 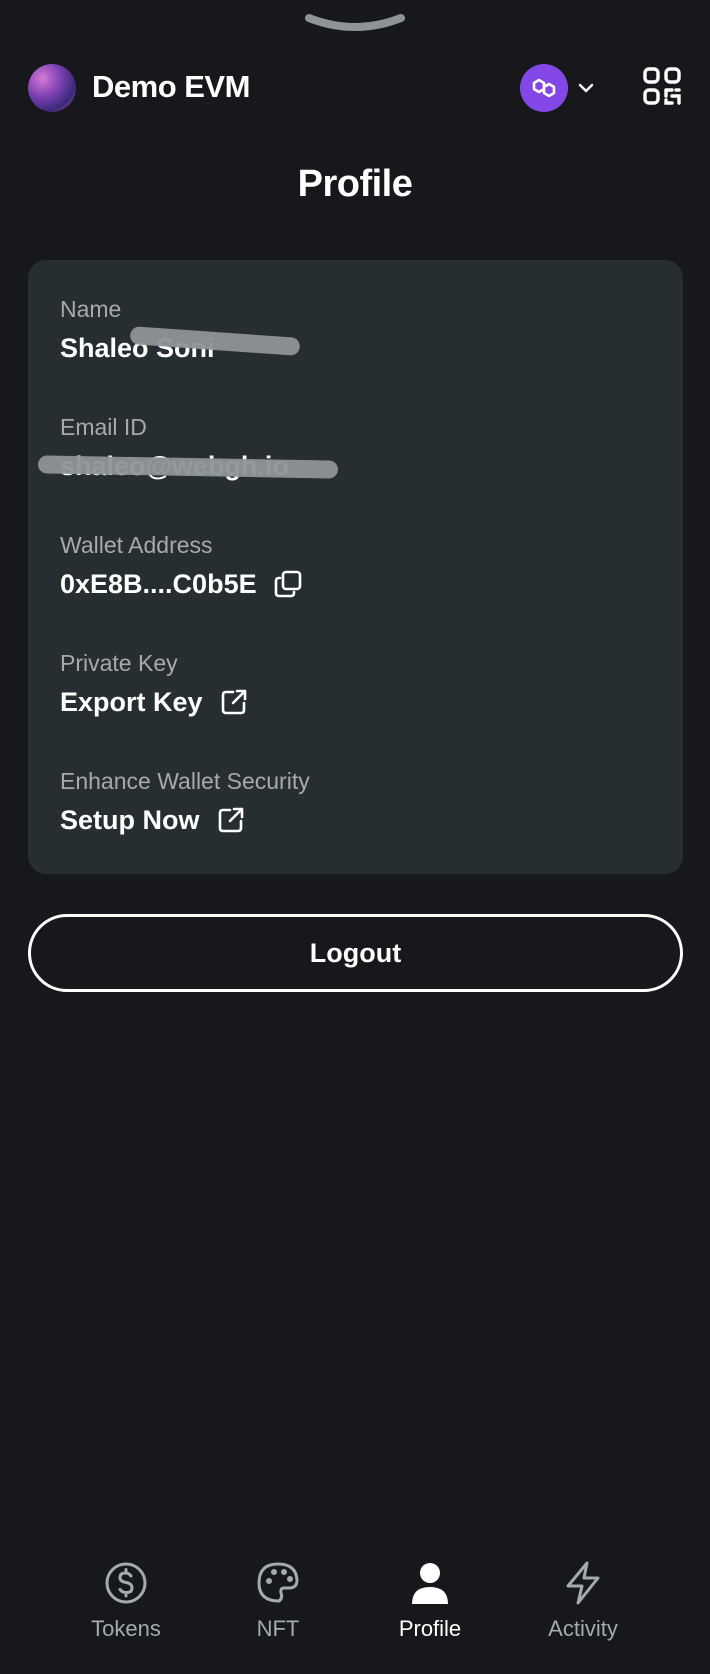 I want to click on page-title: Profile, so click(x=355, y=184).